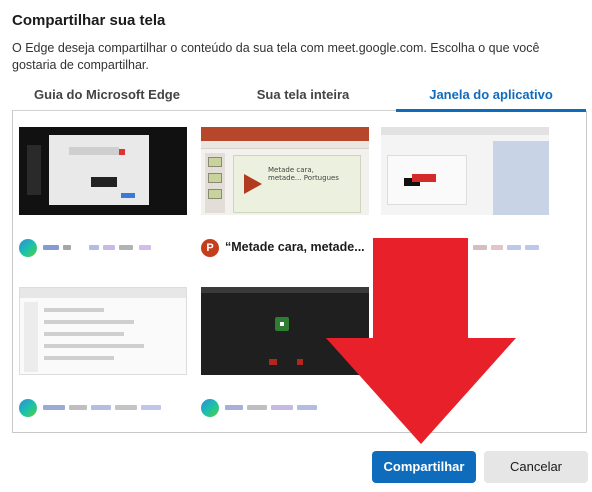  What do you see at coordinates (107, 98) in the screenshot?
I see `tab-edge-tab: Guia do Microsoft Edge` at bounding box center [107, 98].